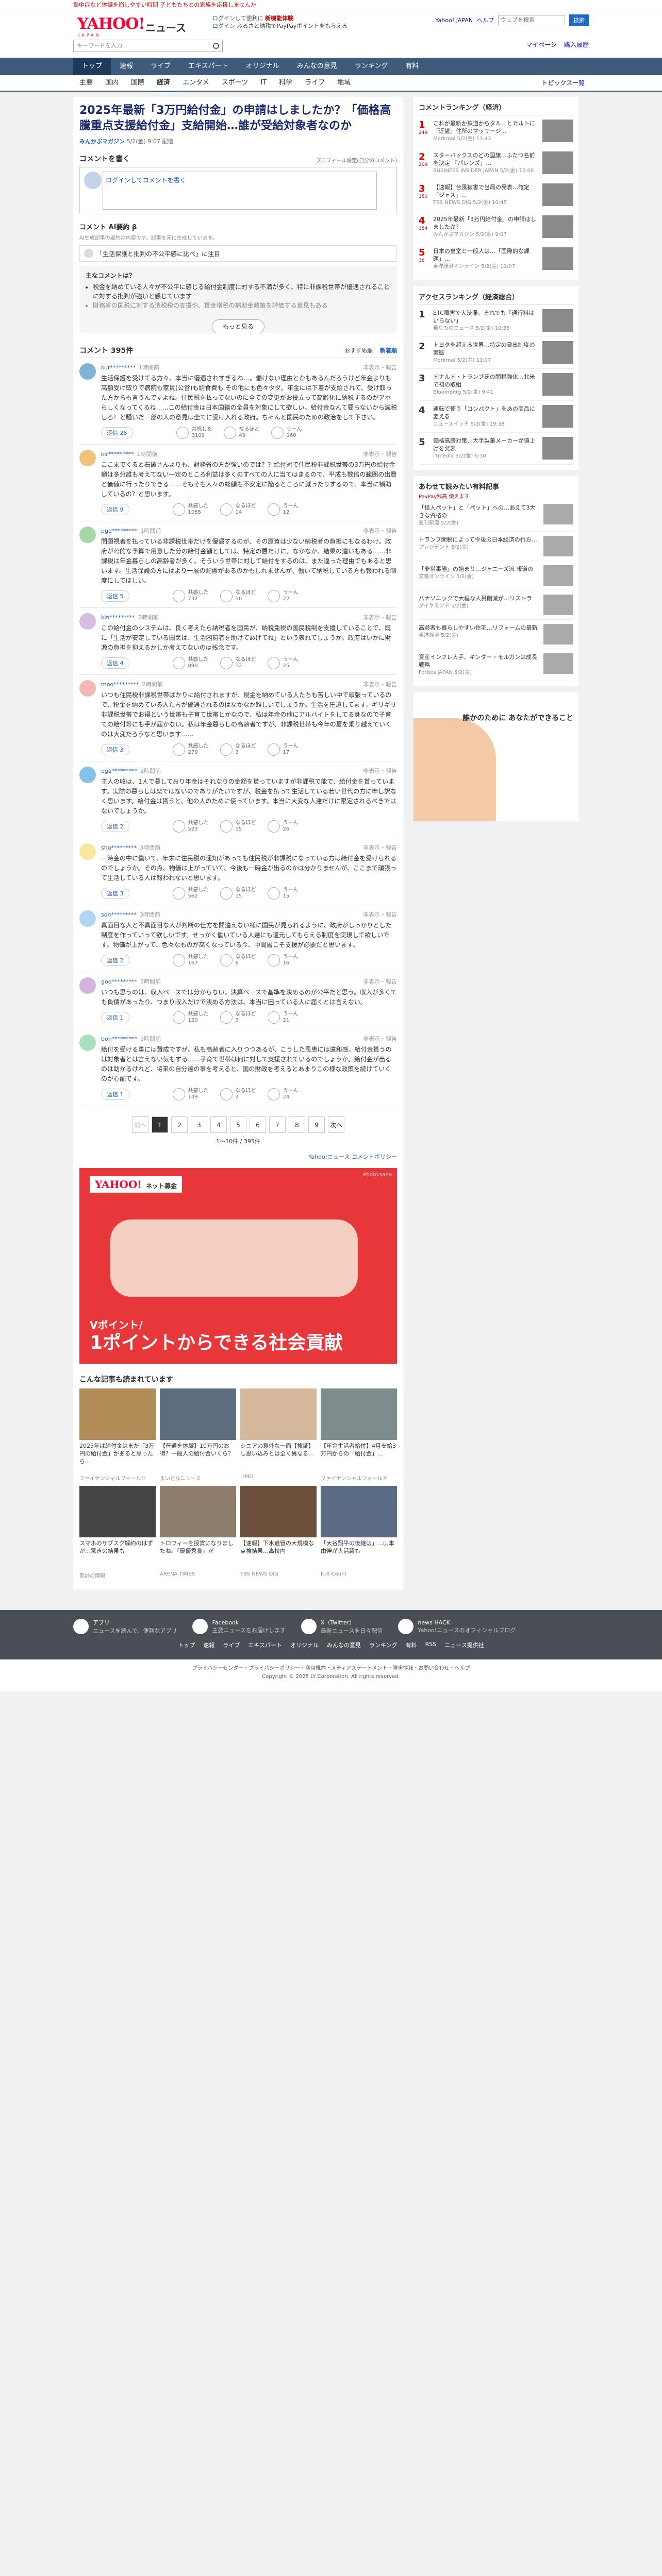 Image resolution: width=662 pixels, height=2576 pixels. What do you see at coordinates (317, 66) in the screenshot?
I see `nav-item-5: みんなの意見` at bounding box center [317, 66].